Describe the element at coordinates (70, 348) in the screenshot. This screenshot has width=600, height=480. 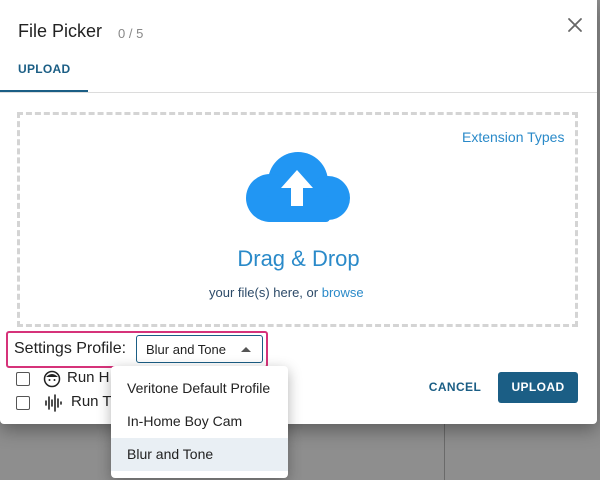
I see `settings-profile-label: Settings Profile:` at that location.